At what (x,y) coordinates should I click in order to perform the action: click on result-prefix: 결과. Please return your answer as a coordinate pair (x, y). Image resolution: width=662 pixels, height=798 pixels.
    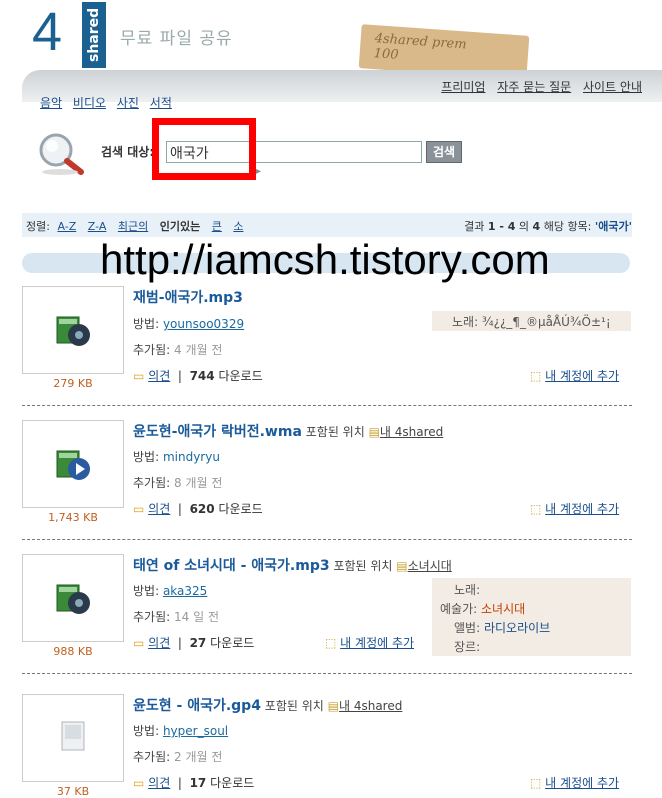
    Looking at the image, I should click on (474, 226).